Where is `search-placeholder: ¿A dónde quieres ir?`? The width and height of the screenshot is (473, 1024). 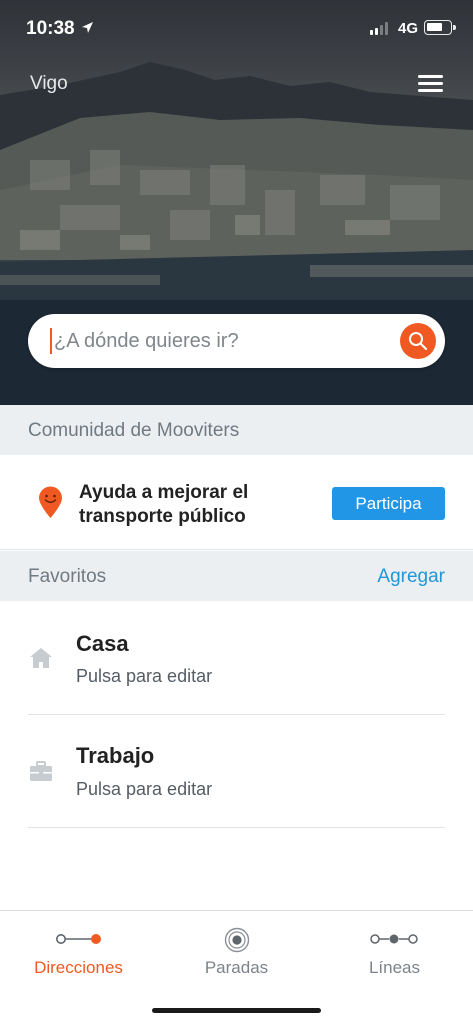
search-placeholder: ¿A dónde quieres ir? is located at coordinates (146, 341).